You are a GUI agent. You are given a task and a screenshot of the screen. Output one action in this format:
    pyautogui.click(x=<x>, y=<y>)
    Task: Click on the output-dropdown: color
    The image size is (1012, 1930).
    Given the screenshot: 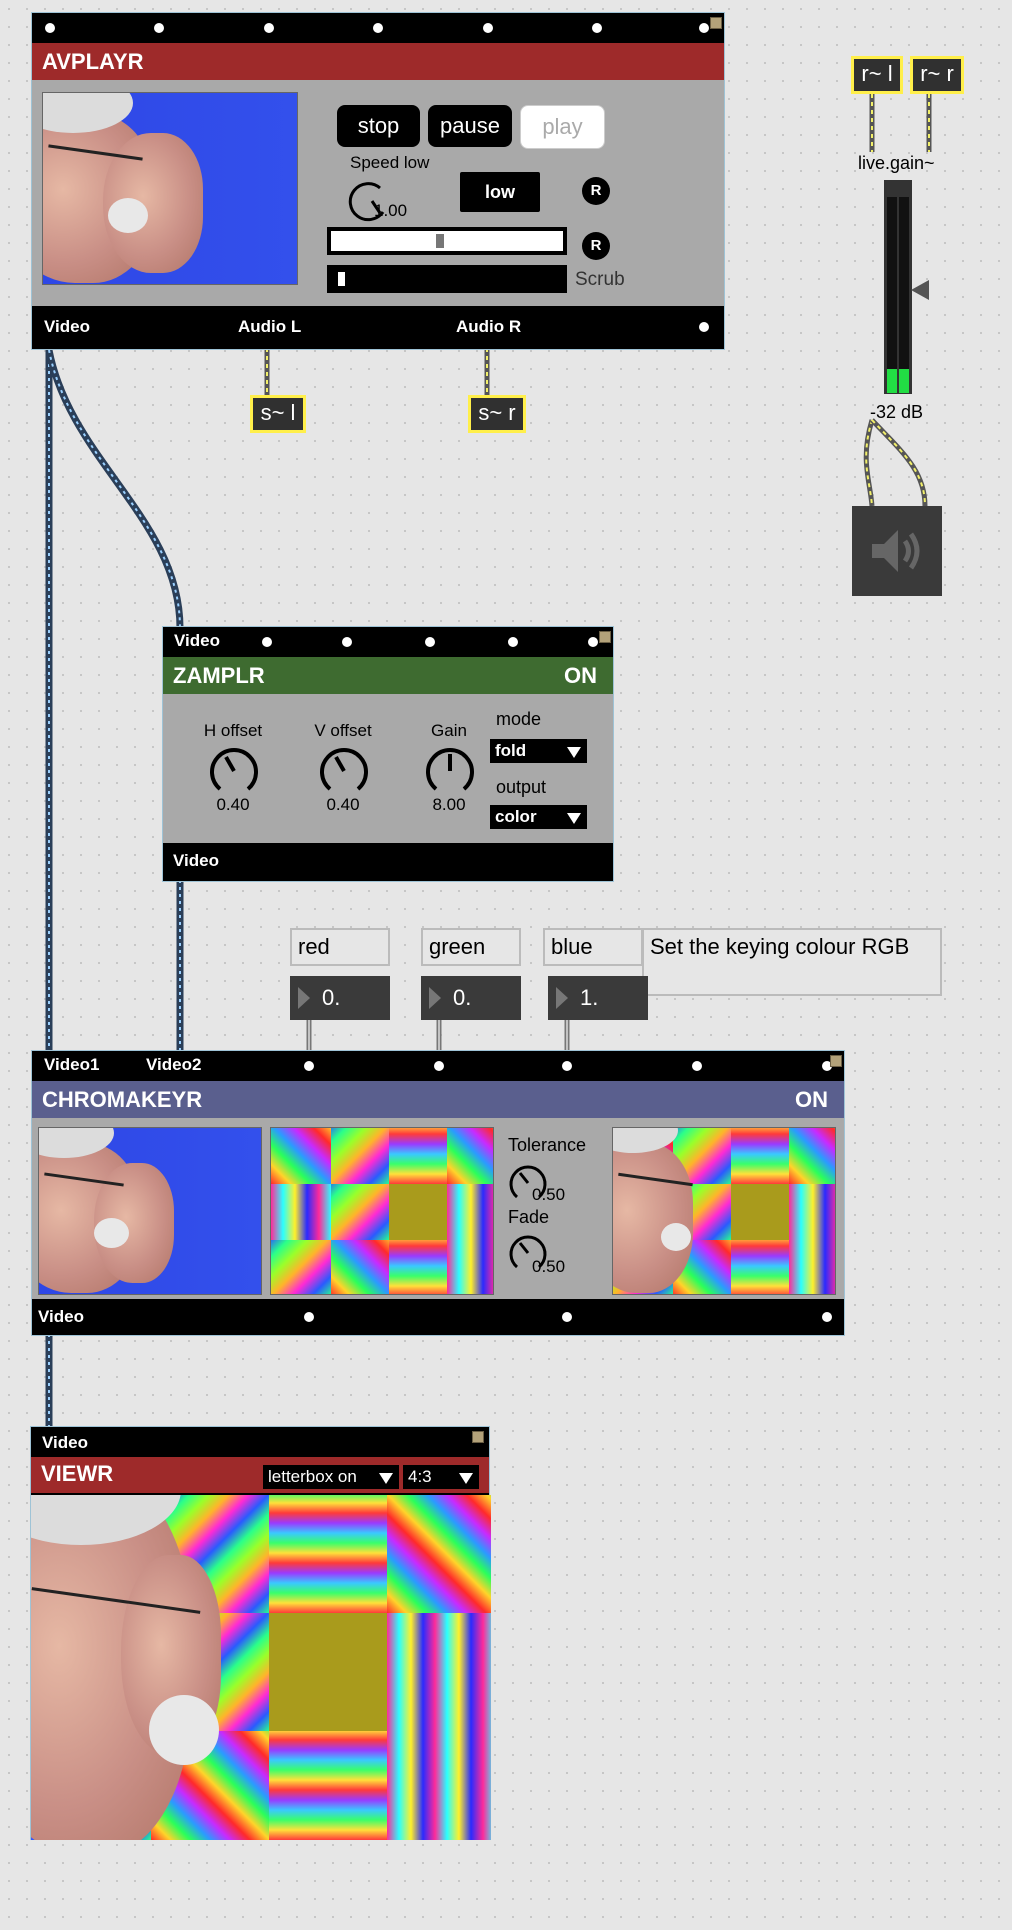 What is the action you would take?
    pyautogui.click(x=538, y=817)
    